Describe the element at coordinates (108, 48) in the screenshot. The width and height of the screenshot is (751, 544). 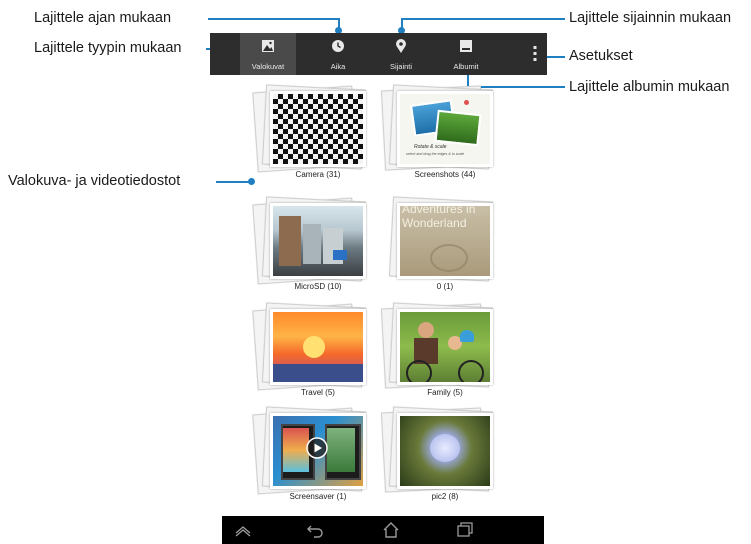
I see `annotation-sort-type: Lajittele tyypin mukaan` at that location.